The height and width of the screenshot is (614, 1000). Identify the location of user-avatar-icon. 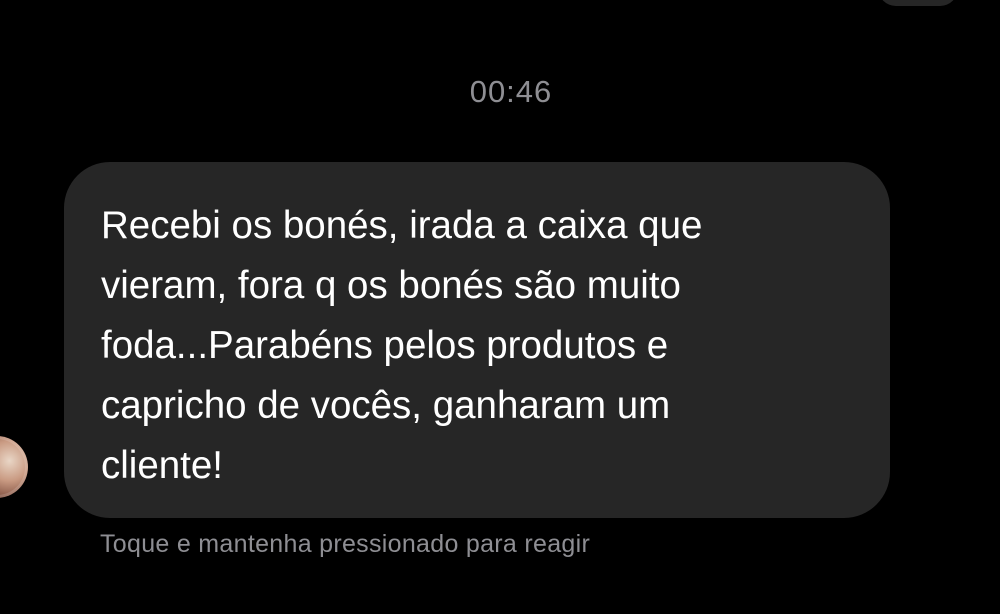
(14, 467).